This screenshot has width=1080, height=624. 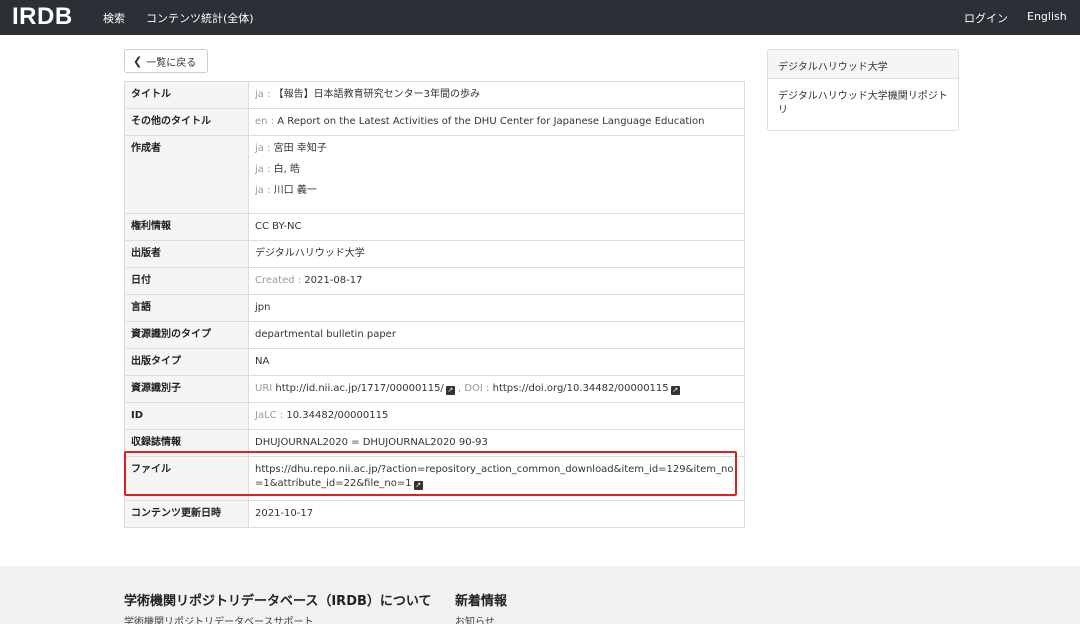 I want to click on row-publication-type: 出版タイプ NA, so click(x=434, y=362).